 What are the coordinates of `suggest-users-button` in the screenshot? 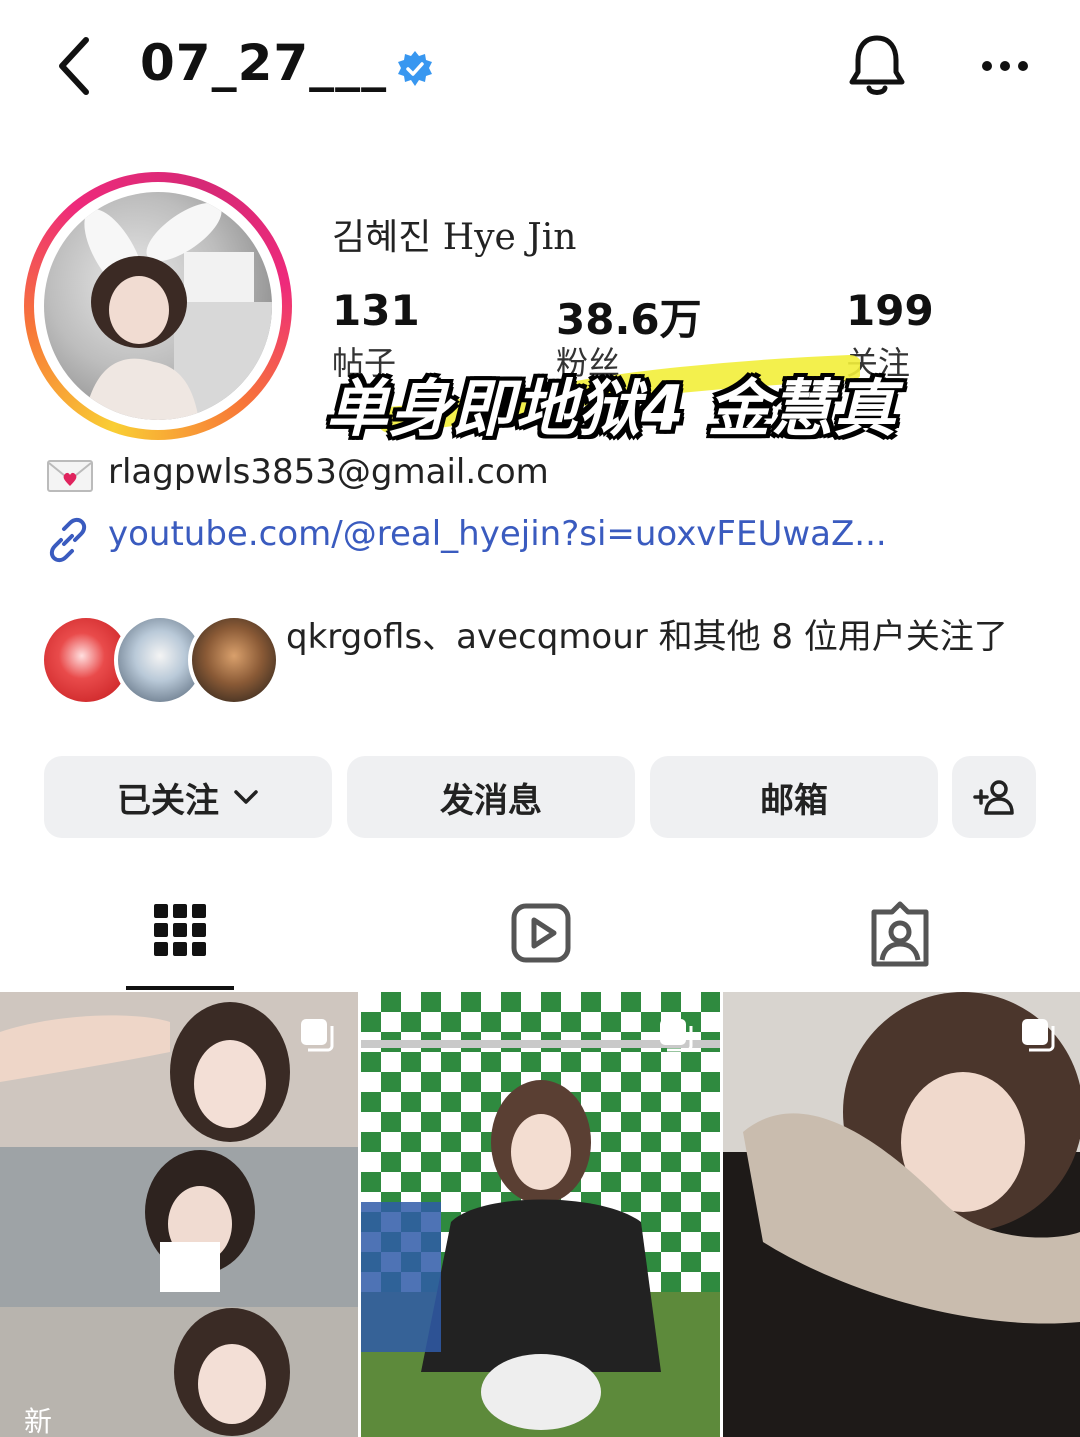 It's located at (994, 797).